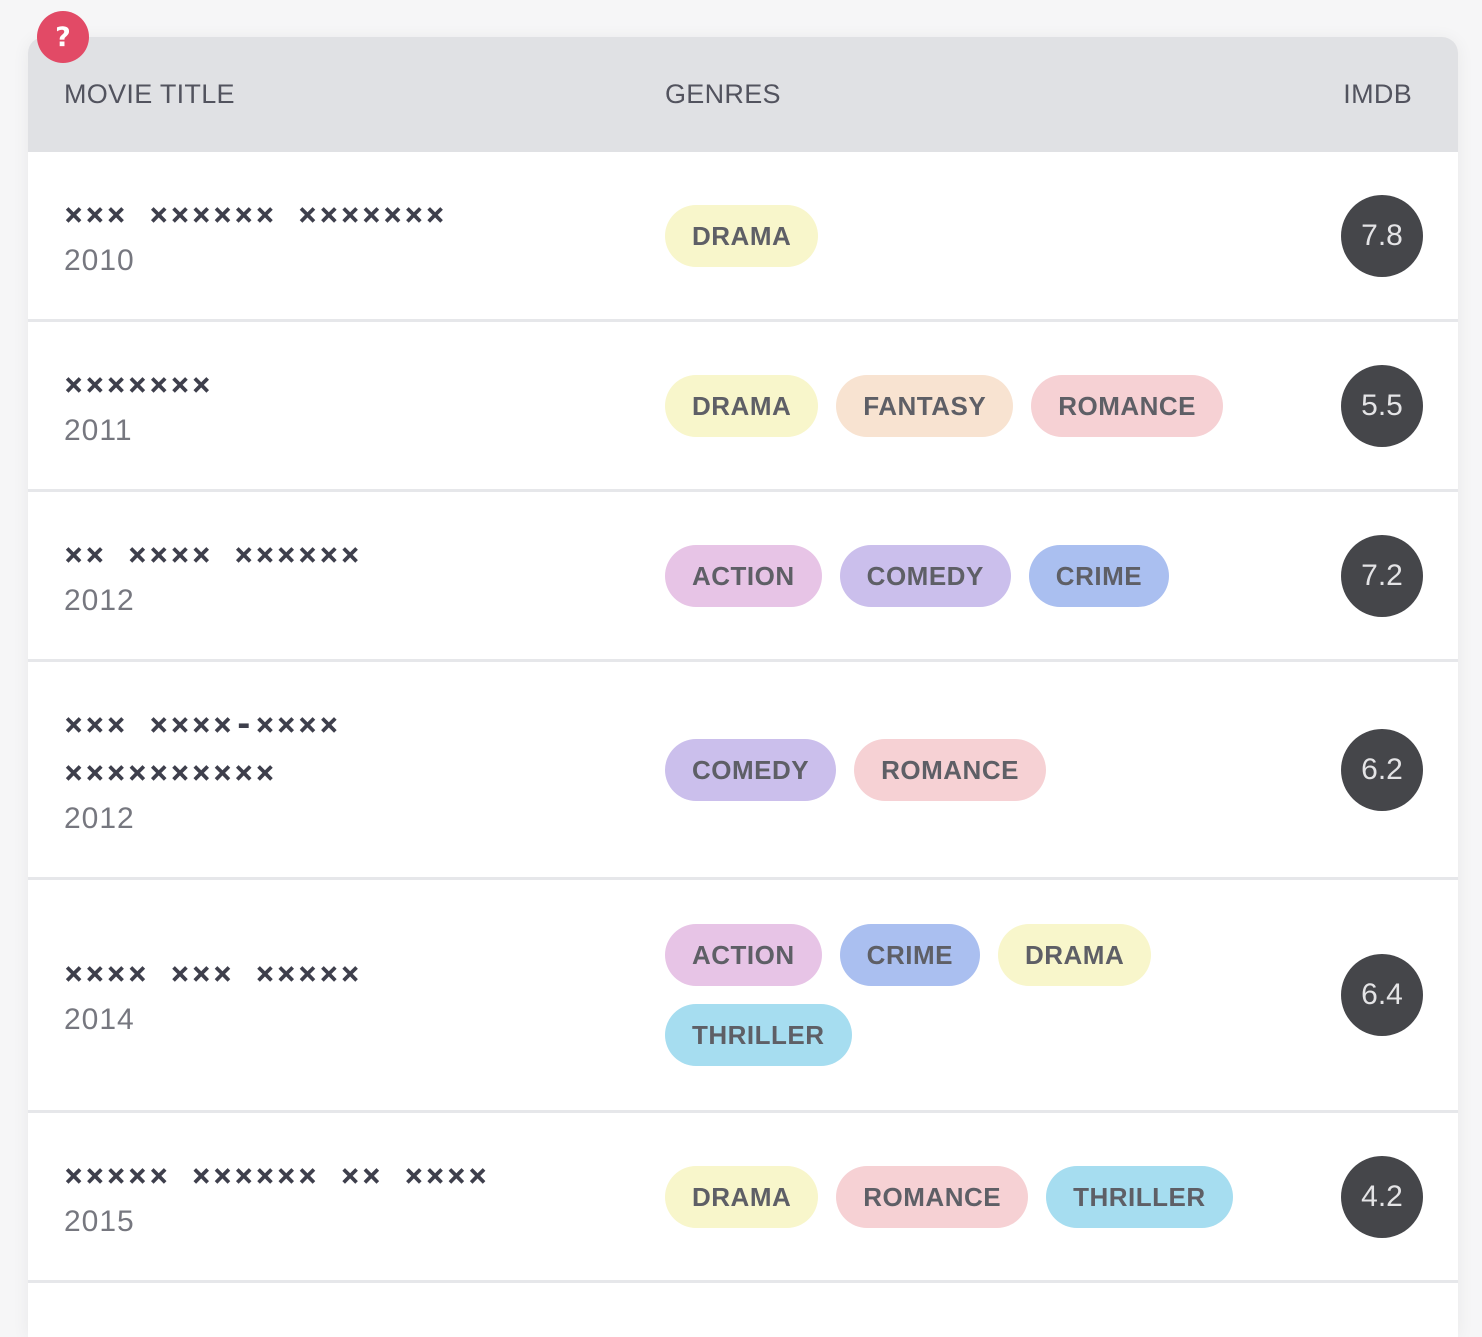 This screenshot has width=1482, height=1337. What do you see at coordinates (1377, 94) in the screenshot?
I see `column-header-imdb: IMDB` at bounding box center [1377, 94].